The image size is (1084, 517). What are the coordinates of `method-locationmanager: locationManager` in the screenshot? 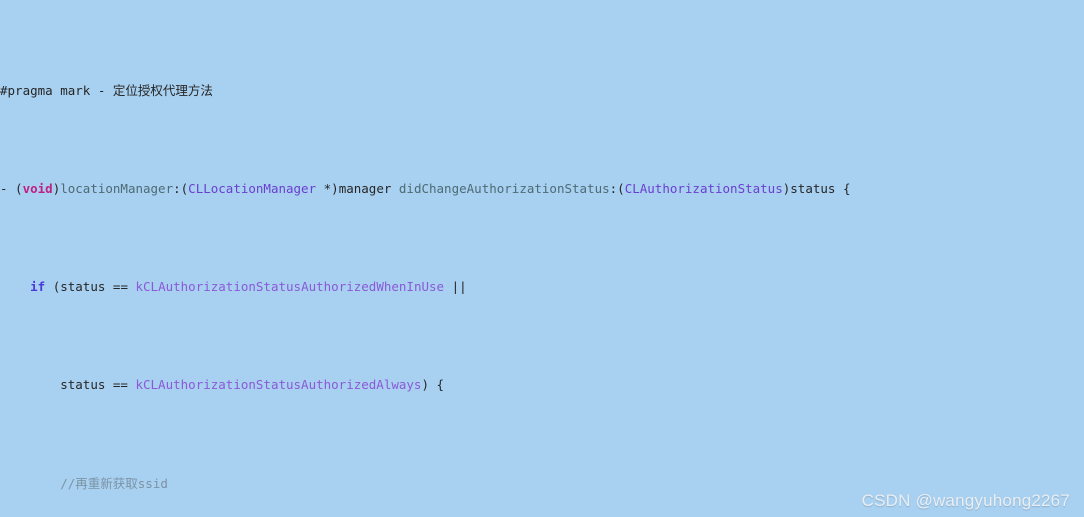 It's located at (117, 188).